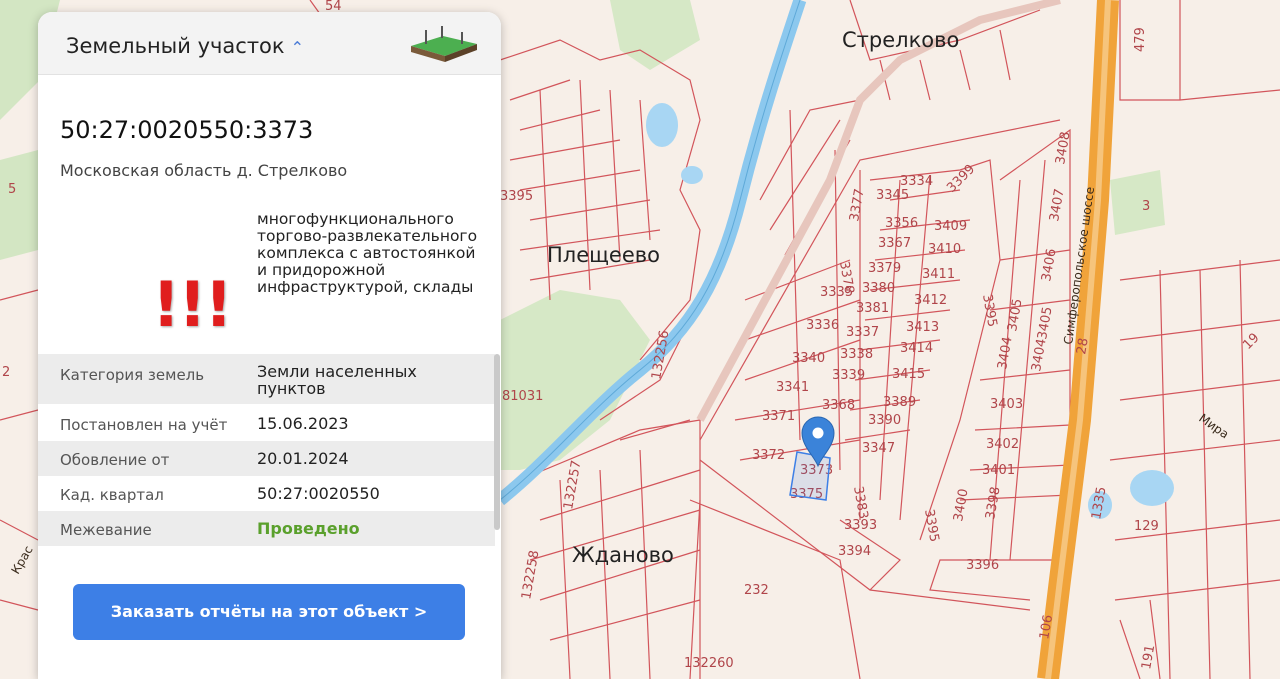 The height and width of the screenshot is (679, 1280). What do you see at coordinates (899, 402) in the screenshot?
I see `parcel-label: 3389` at bounding box center [899, 402].